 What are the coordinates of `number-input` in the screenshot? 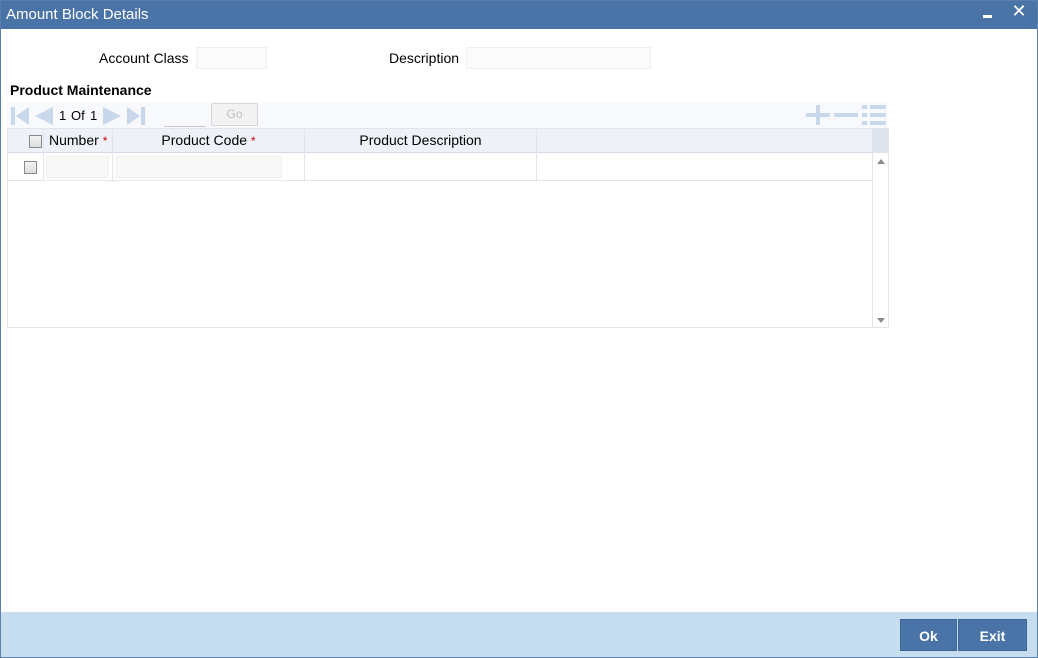 It's located at (77, 167).